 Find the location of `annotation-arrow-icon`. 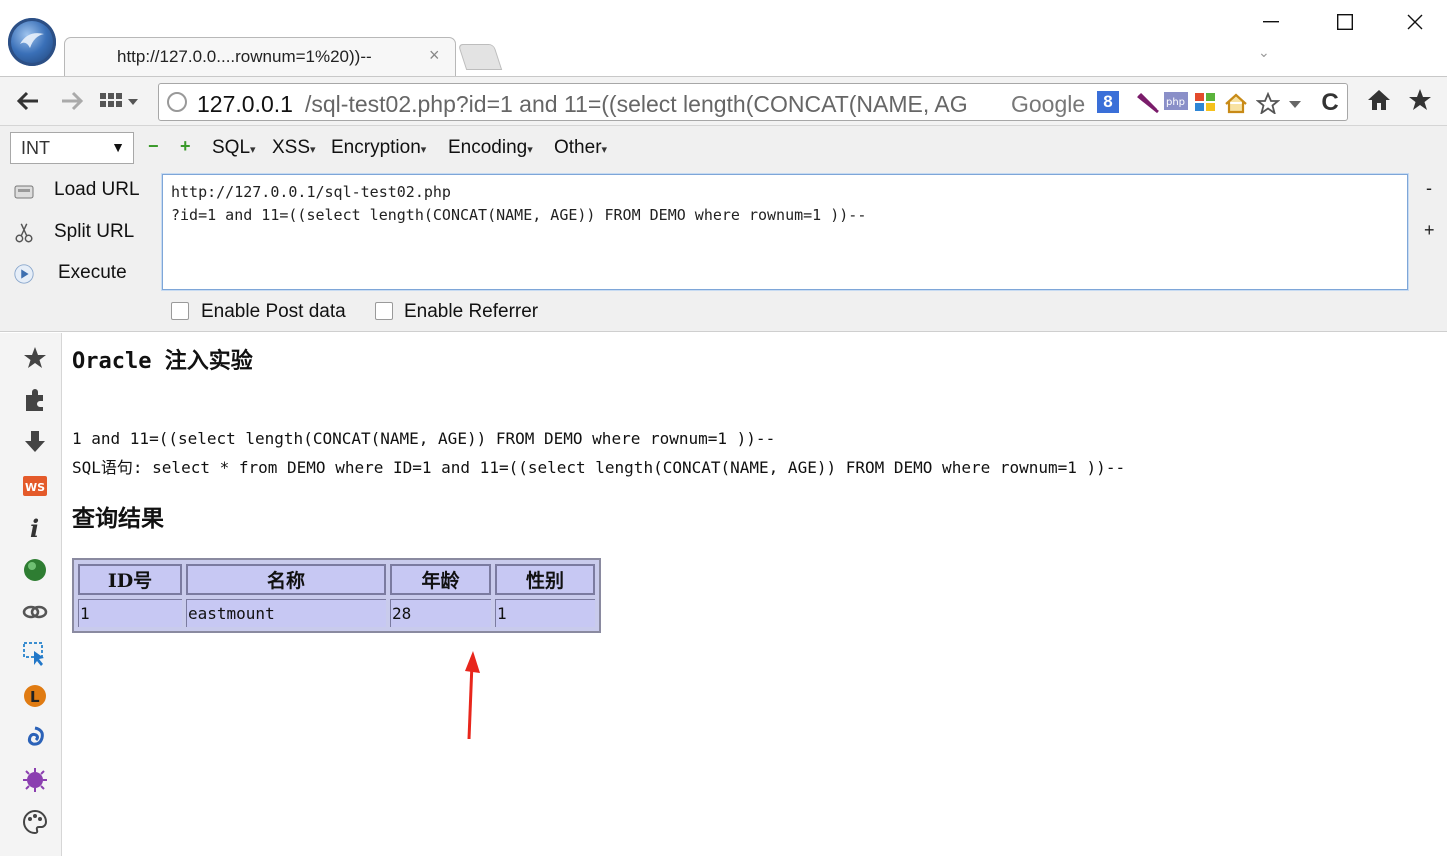

annotation-arrow-icon is located at coordinates (472, 695).